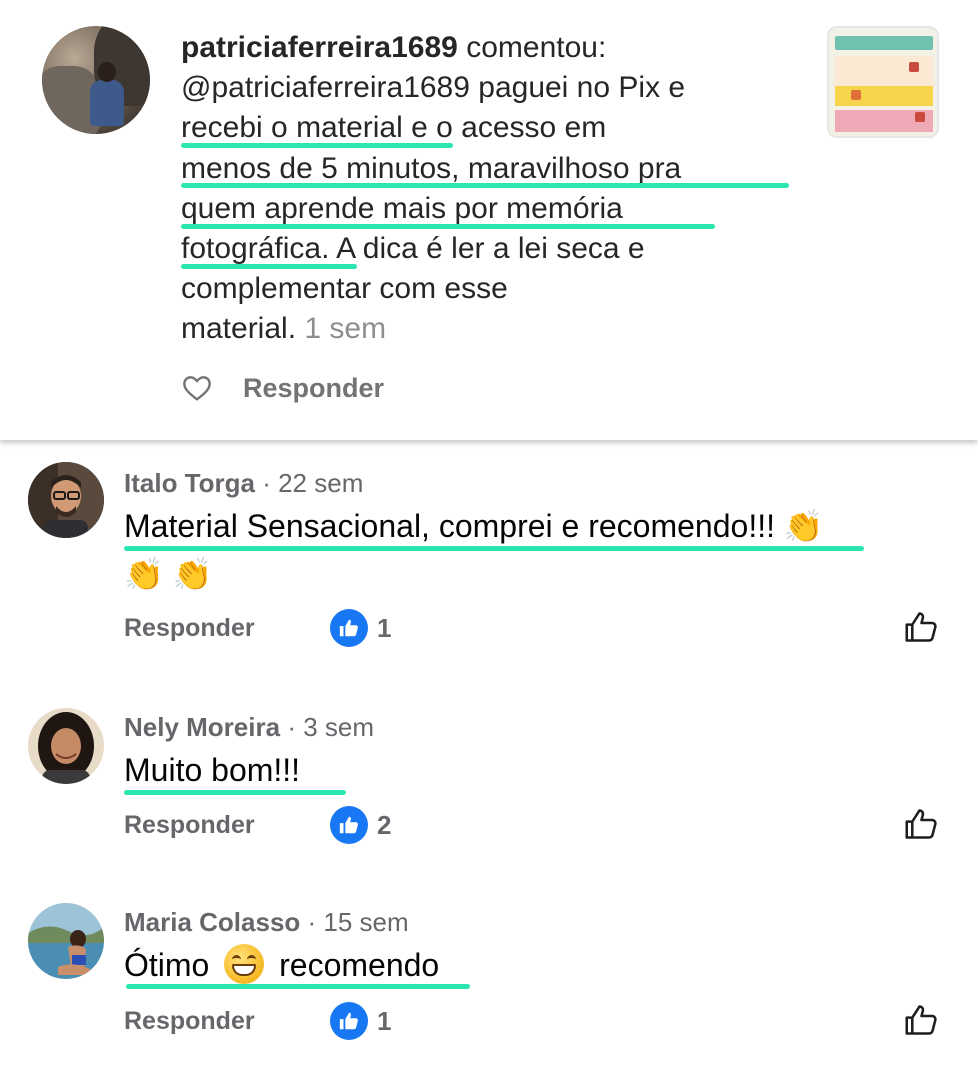 The height and width of the screenshot is (1080, 978). What do you see at coordinates (358, 922) in the screenshot?
I see `comment-timestamp: · 15 sem` at bounding box center [358, 922].